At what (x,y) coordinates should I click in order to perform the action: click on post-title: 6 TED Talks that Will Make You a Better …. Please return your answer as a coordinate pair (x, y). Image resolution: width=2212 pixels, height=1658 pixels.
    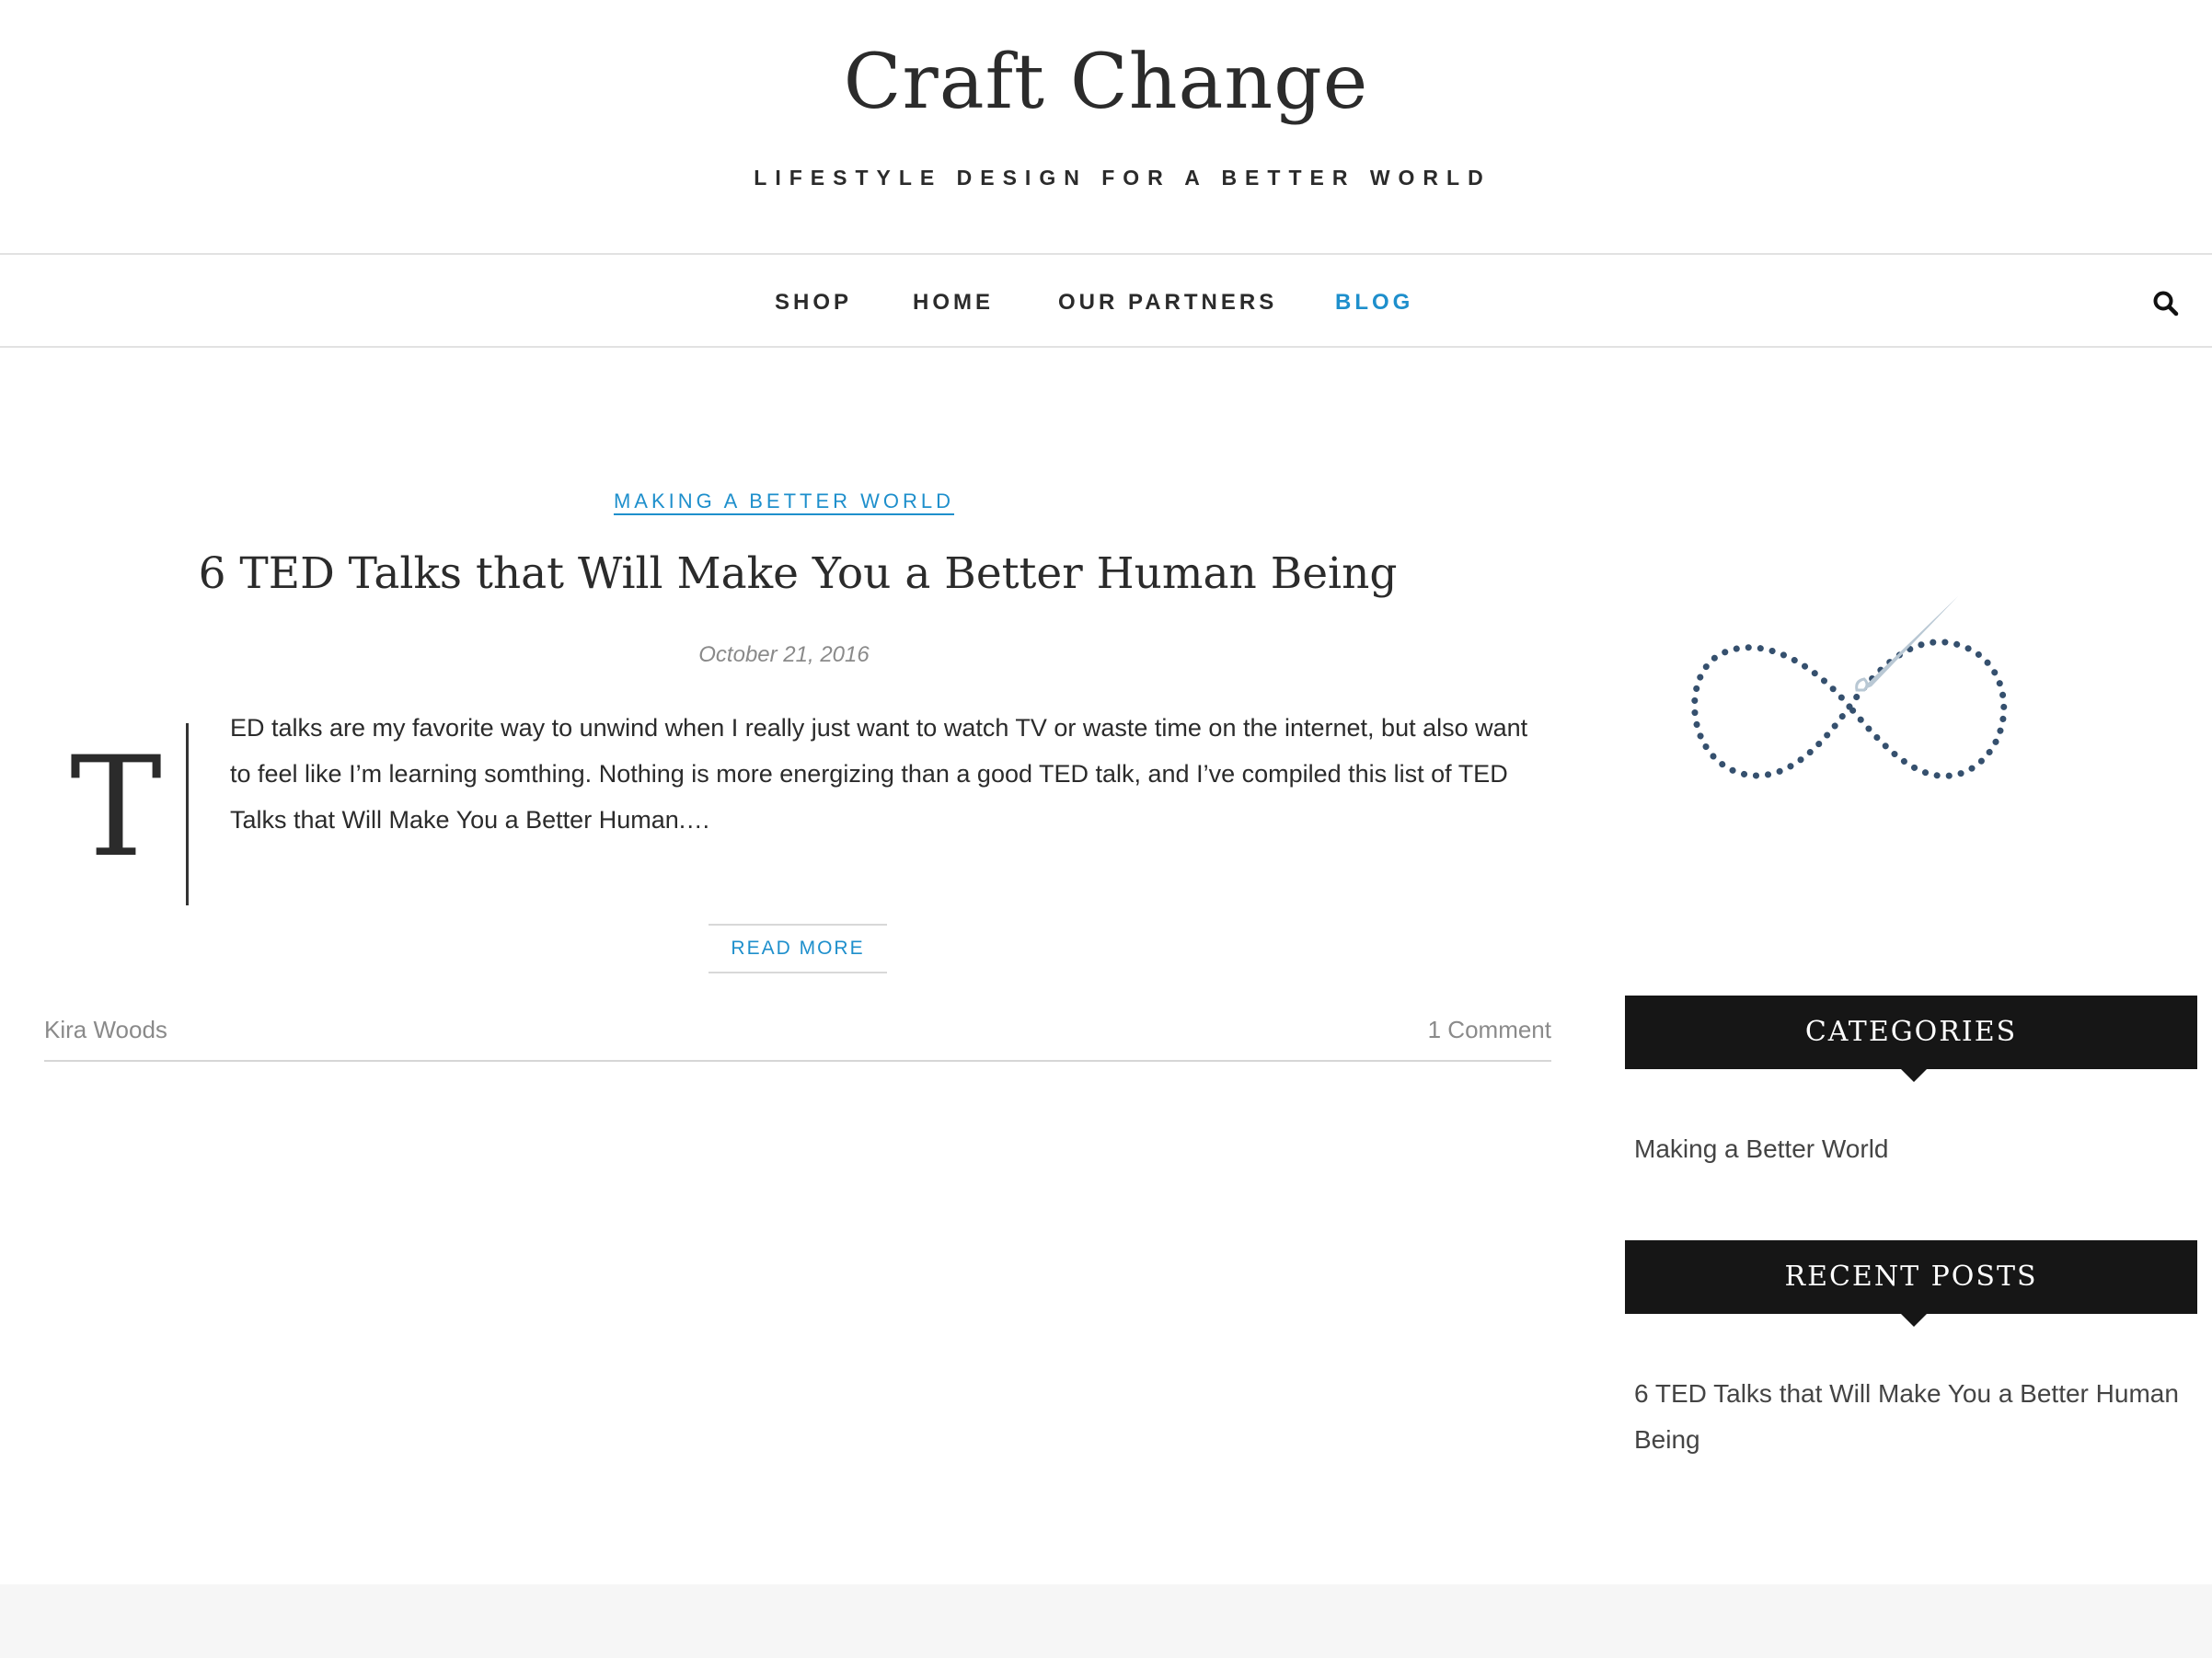
    Looking at the image, I should click on (798, 574).